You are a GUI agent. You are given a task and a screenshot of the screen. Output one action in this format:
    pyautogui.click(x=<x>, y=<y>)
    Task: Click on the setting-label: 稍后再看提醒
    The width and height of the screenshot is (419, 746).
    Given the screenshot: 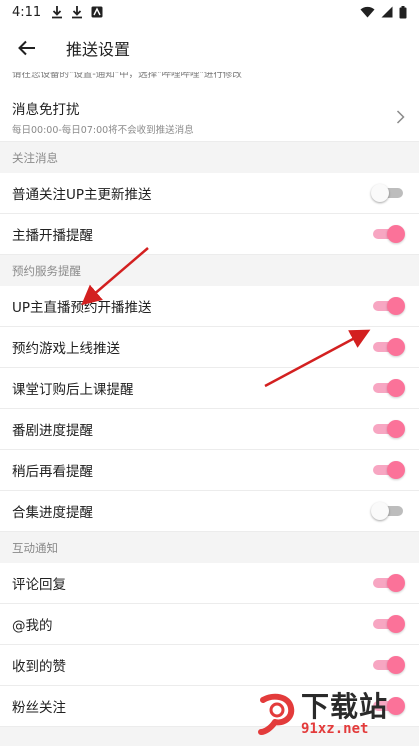 What is the action you would take?
    pyautogui.click(x=52, y=472)
    